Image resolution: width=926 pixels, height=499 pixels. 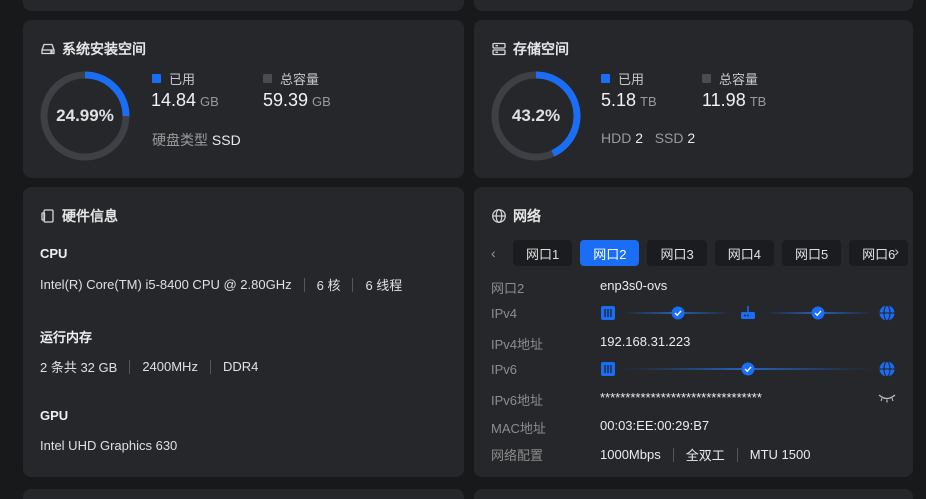 What do you see at coordinates (634, 285) in the screenshot?
I see `port-interface: enp3s0-ovs` at bounding box center [634, 285].